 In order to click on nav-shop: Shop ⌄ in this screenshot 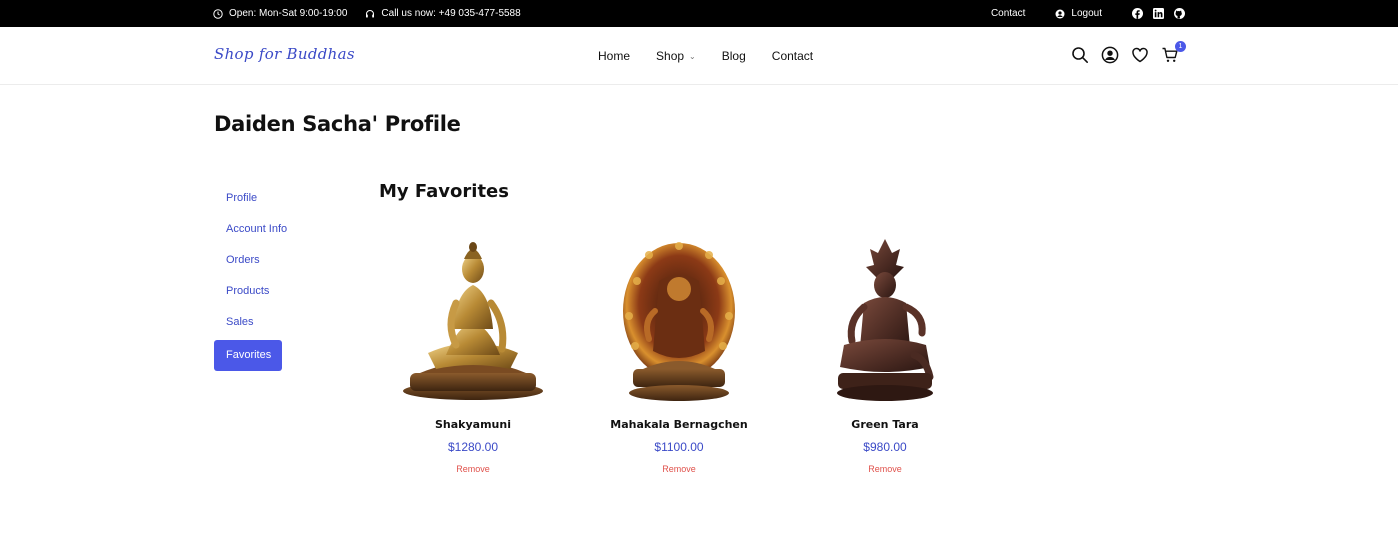, I will do `click(676, 56)`.